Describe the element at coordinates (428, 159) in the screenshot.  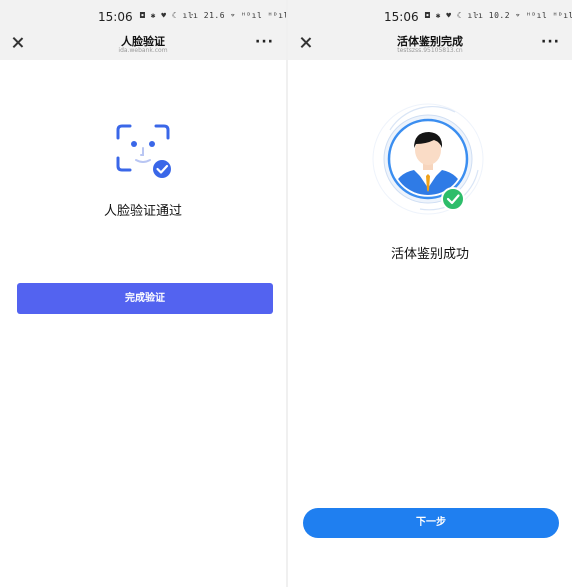
I see `avatar-success-icon` at that location.